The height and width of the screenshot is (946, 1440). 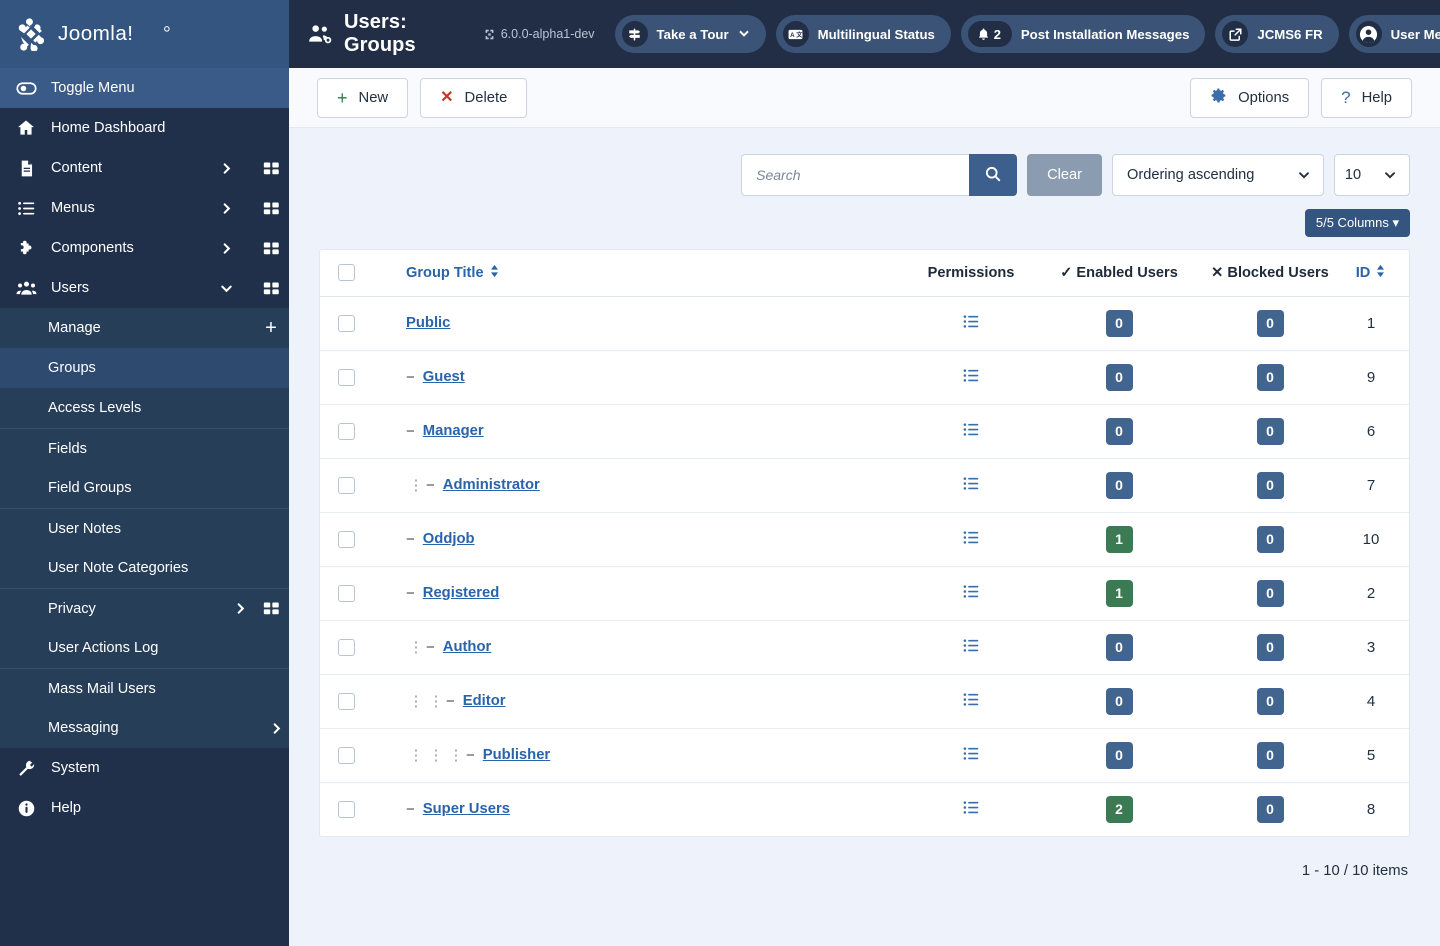 I want to click on list-limit-select: 10, so click(x=1372, y=175).